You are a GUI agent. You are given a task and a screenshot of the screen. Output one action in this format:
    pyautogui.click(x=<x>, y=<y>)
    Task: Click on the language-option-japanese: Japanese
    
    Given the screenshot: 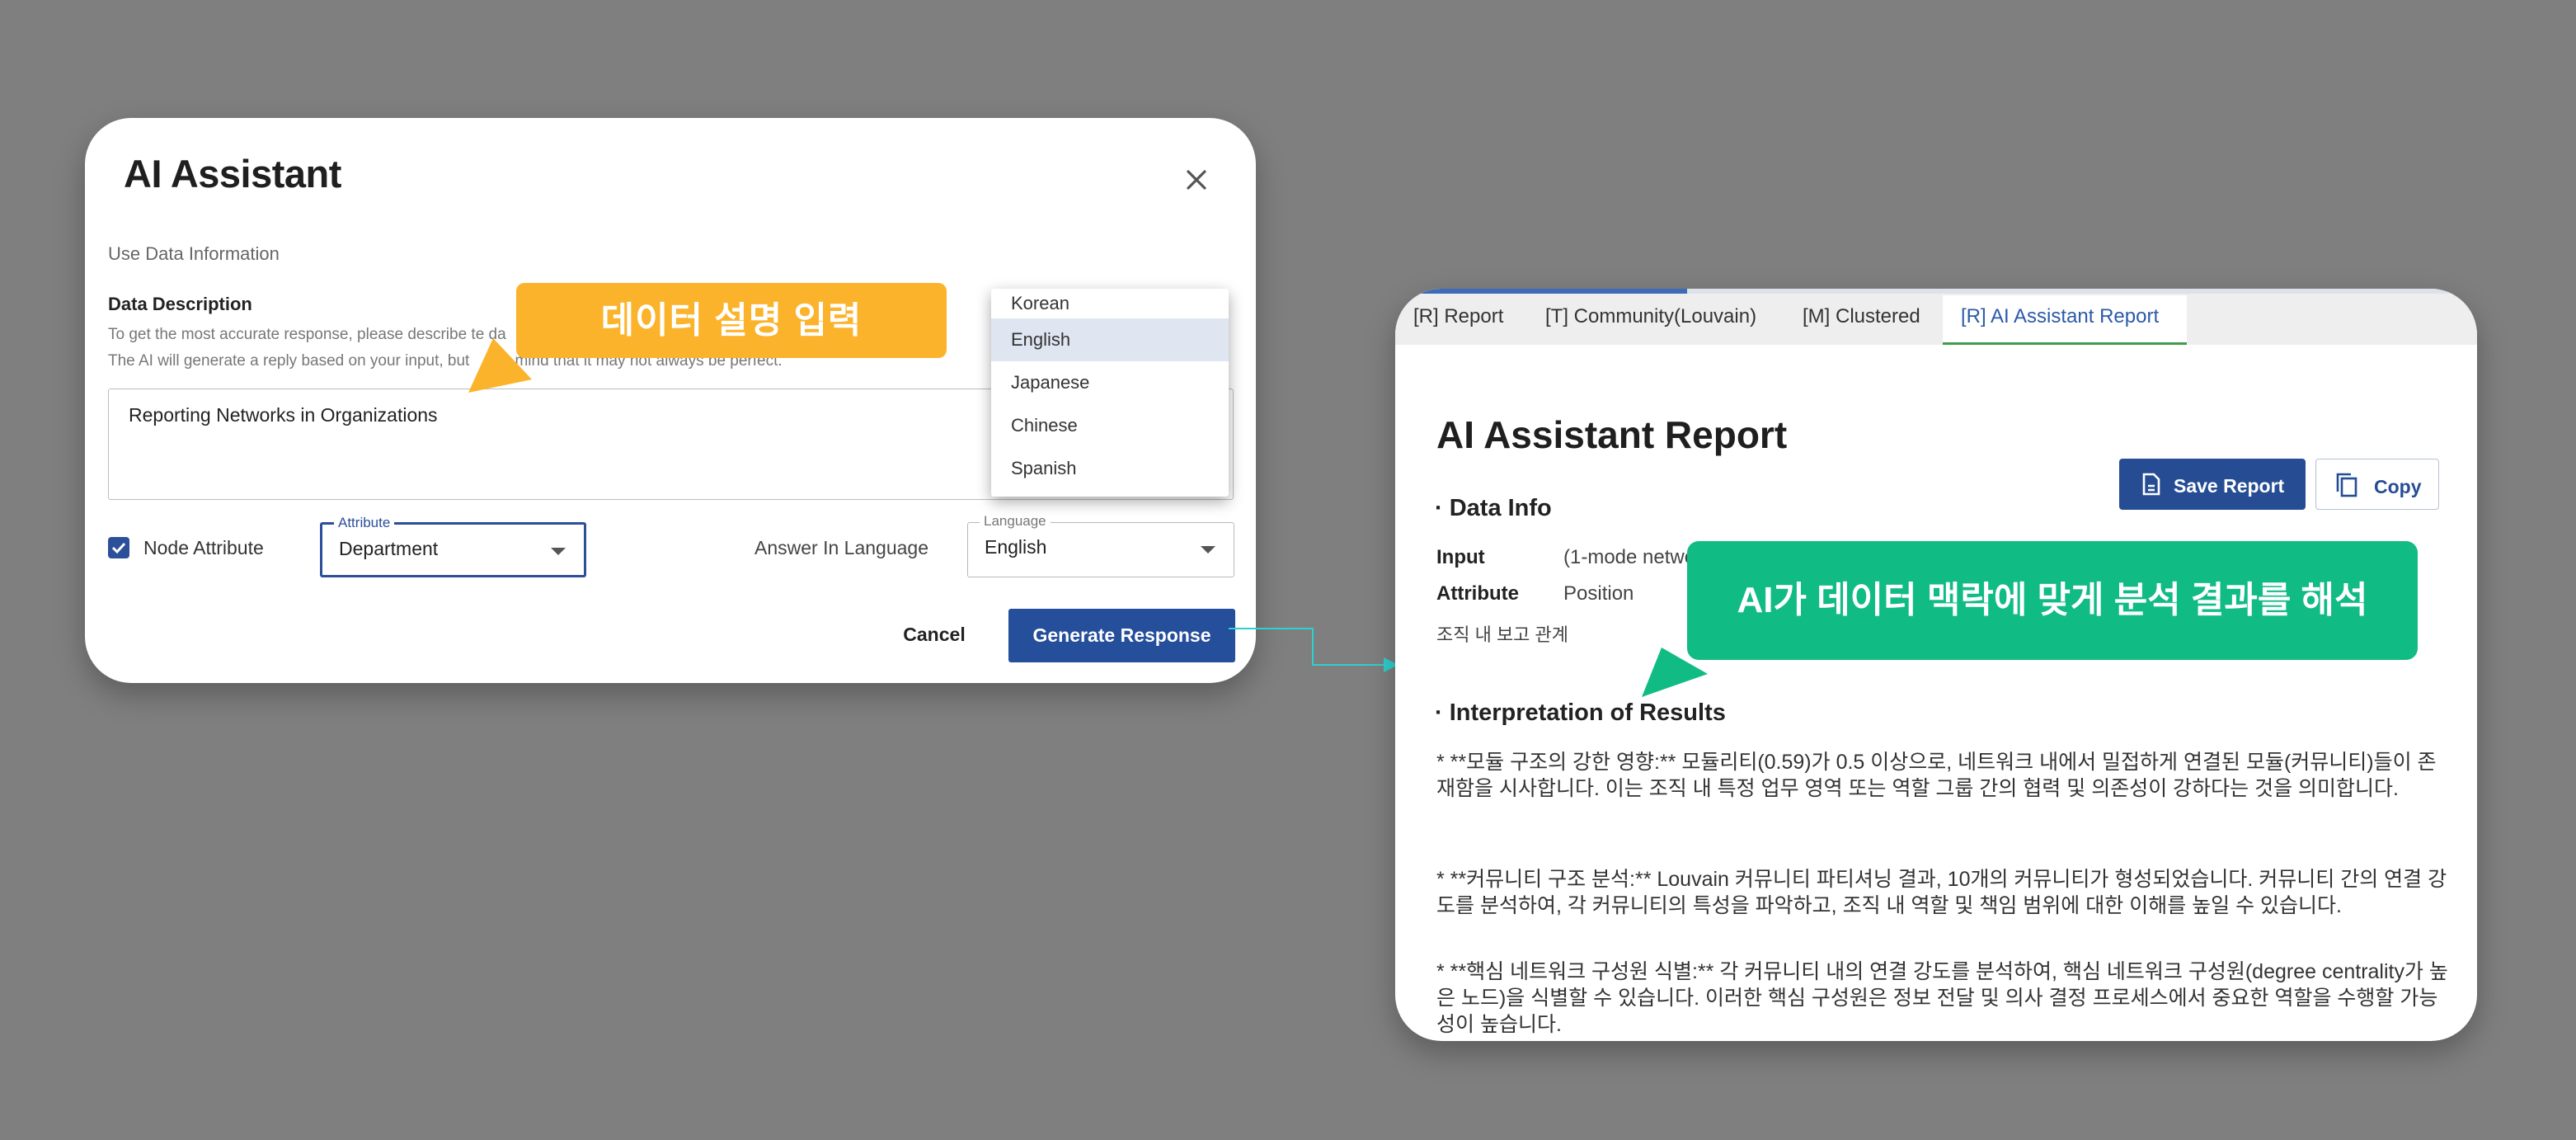 What is the action you would take?
    pyautogui.click(x=1110, y=382)
    